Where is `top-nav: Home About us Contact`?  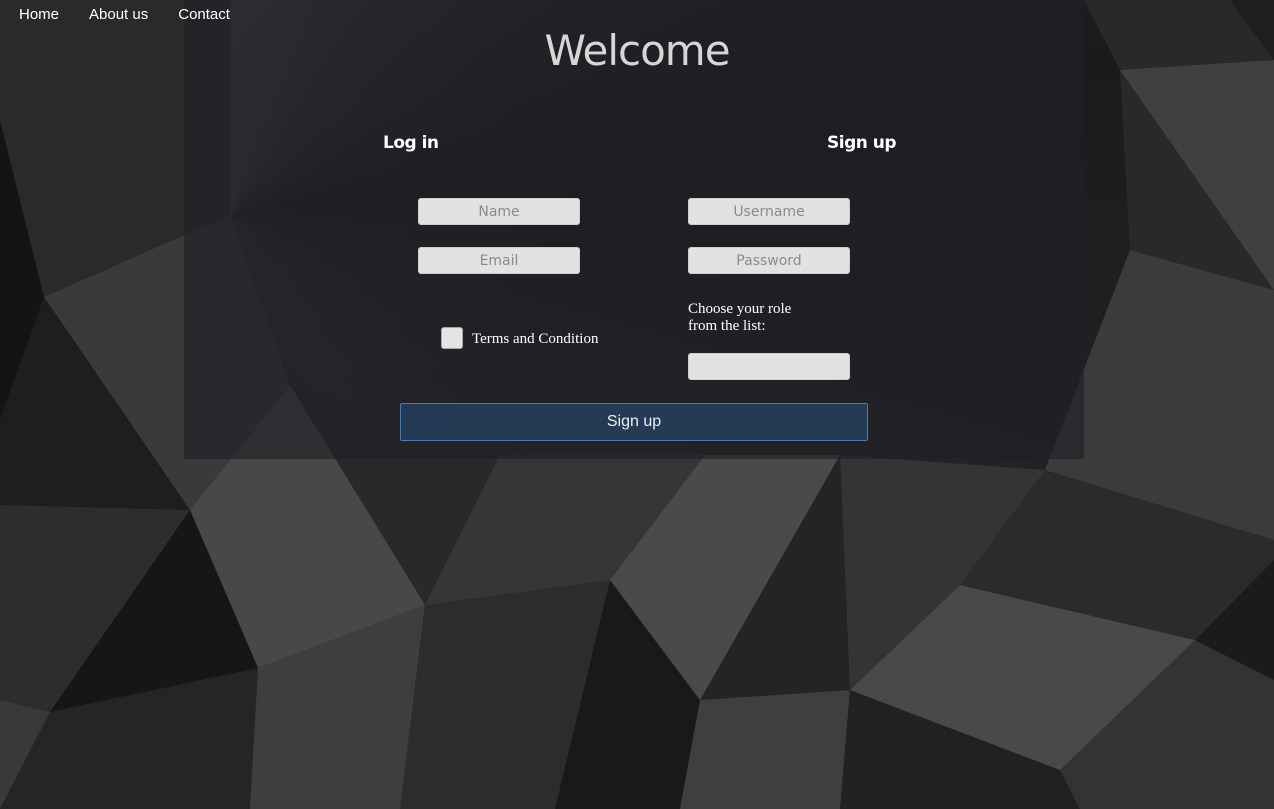
top-nav: Home About us Contact is located at coordinates (139, 15).